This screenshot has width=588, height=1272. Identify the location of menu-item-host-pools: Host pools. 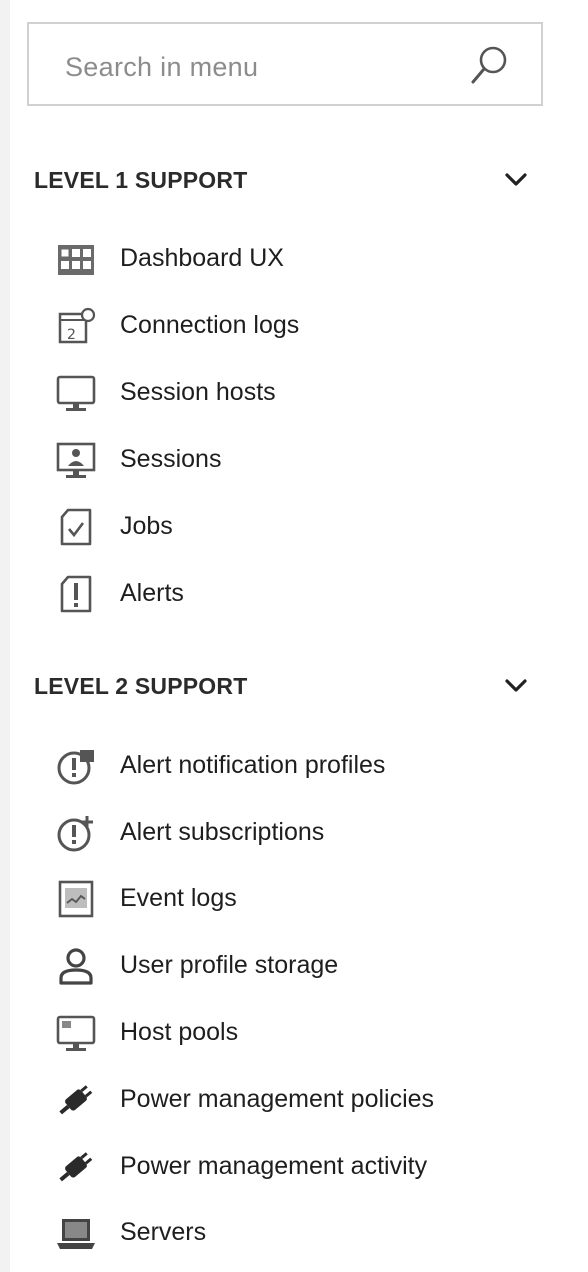
(299, 1033).